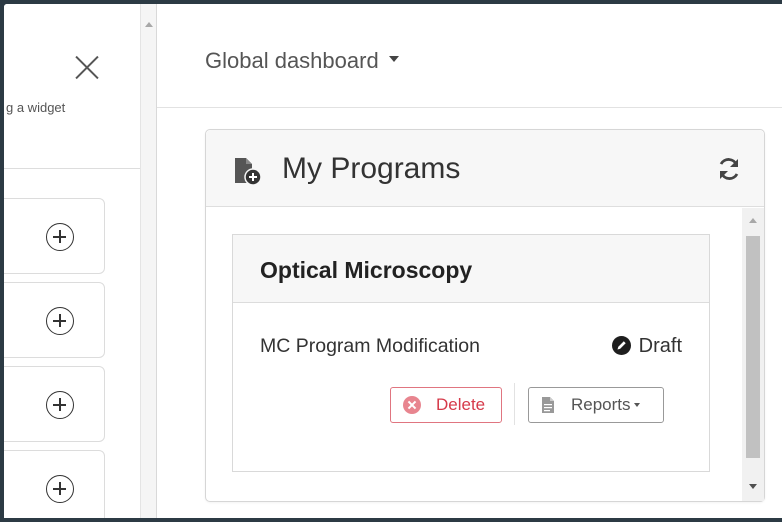 This screenshot has height=522, width=782. What do you see at coordinates (753, 486) in the screenshot?
I see `scroll-down-arrow-icon` at bounding box center [753, 486].